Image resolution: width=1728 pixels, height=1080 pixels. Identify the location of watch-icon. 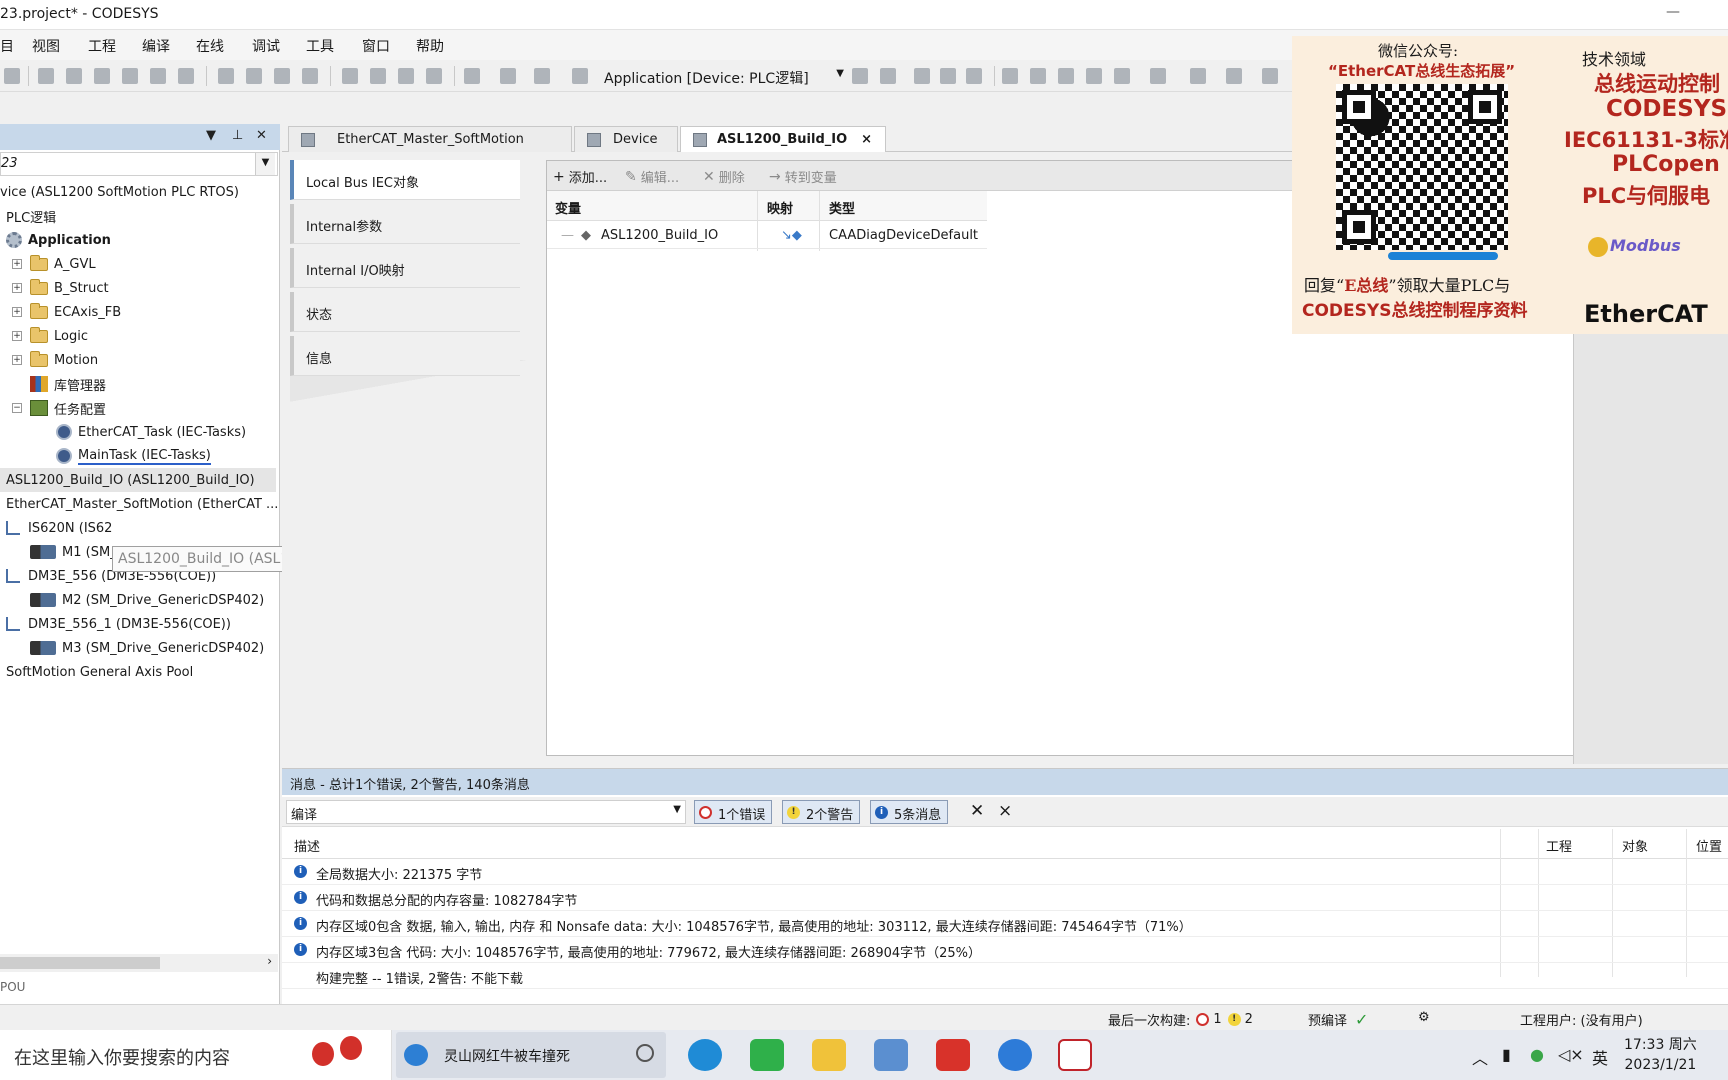
(1122, 76).